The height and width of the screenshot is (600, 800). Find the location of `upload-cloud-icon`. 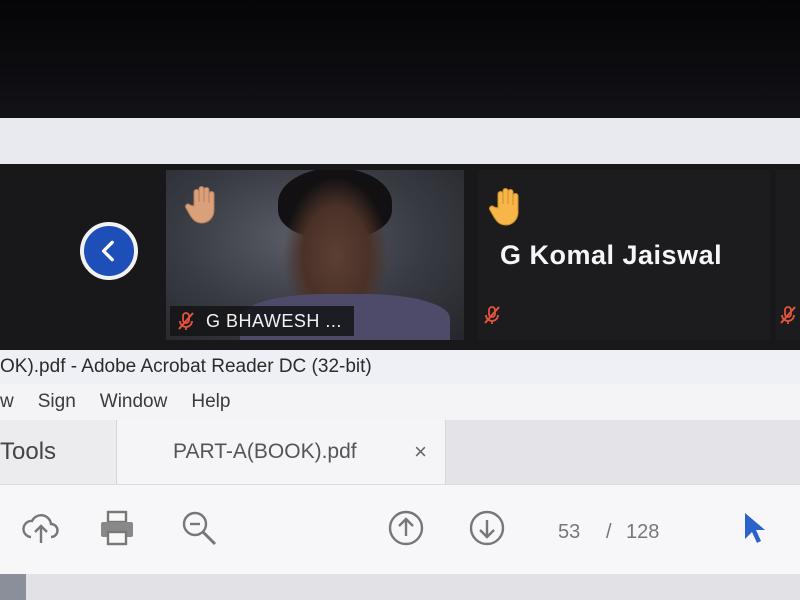

upload-cloud-icon is located at coordinates (41, 528).